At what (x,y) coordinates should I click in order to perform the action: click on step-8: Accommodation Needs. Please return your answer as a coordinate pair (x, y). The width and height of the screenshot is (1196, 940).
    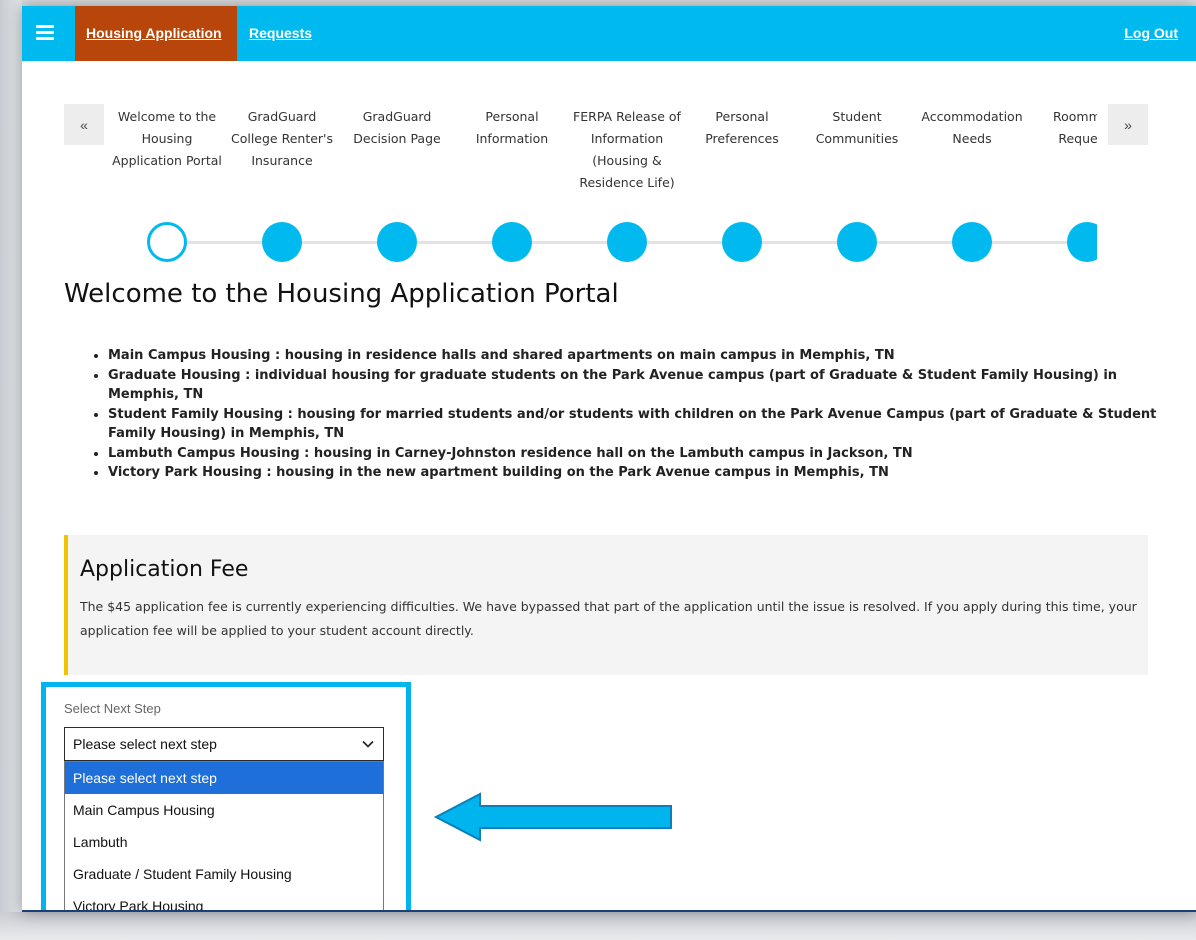
    Looking at the image, I should click on (972, 191).